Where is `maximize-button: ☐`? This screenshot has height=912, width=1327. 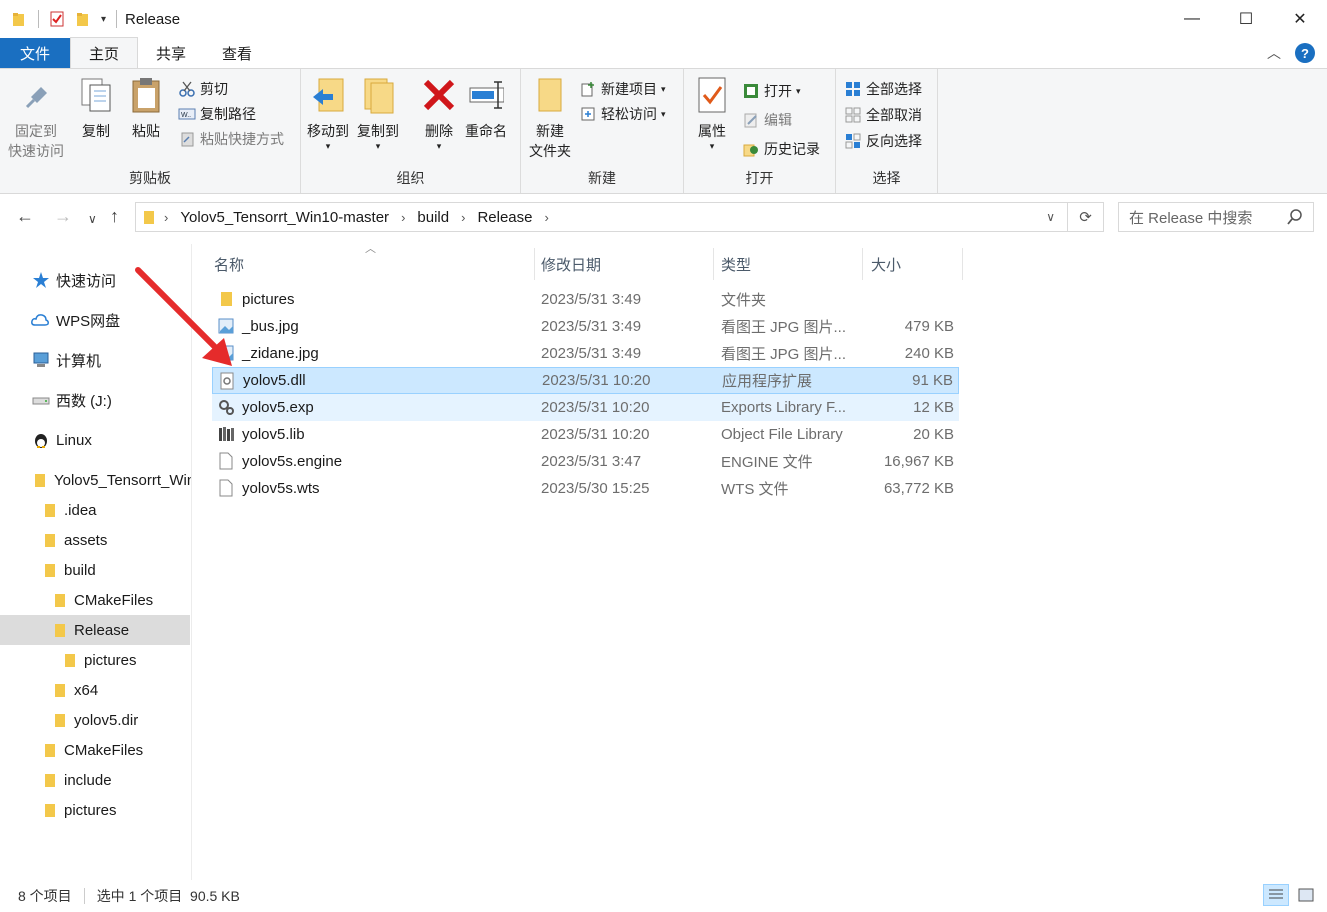
maximize-button: ☐ is located at coordinates (1246, 19).